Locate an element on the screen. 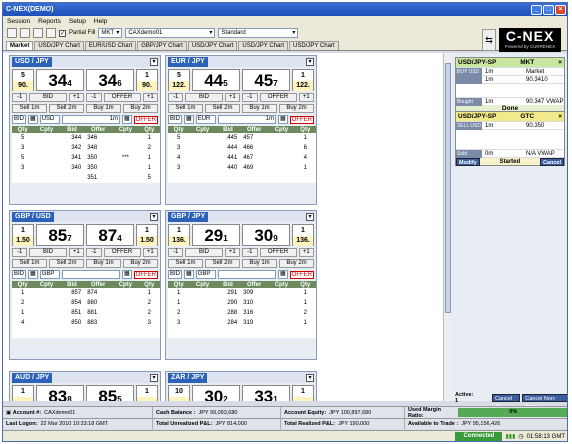  book-row: 4 850 883 3 is located at coordinates (86, 323).